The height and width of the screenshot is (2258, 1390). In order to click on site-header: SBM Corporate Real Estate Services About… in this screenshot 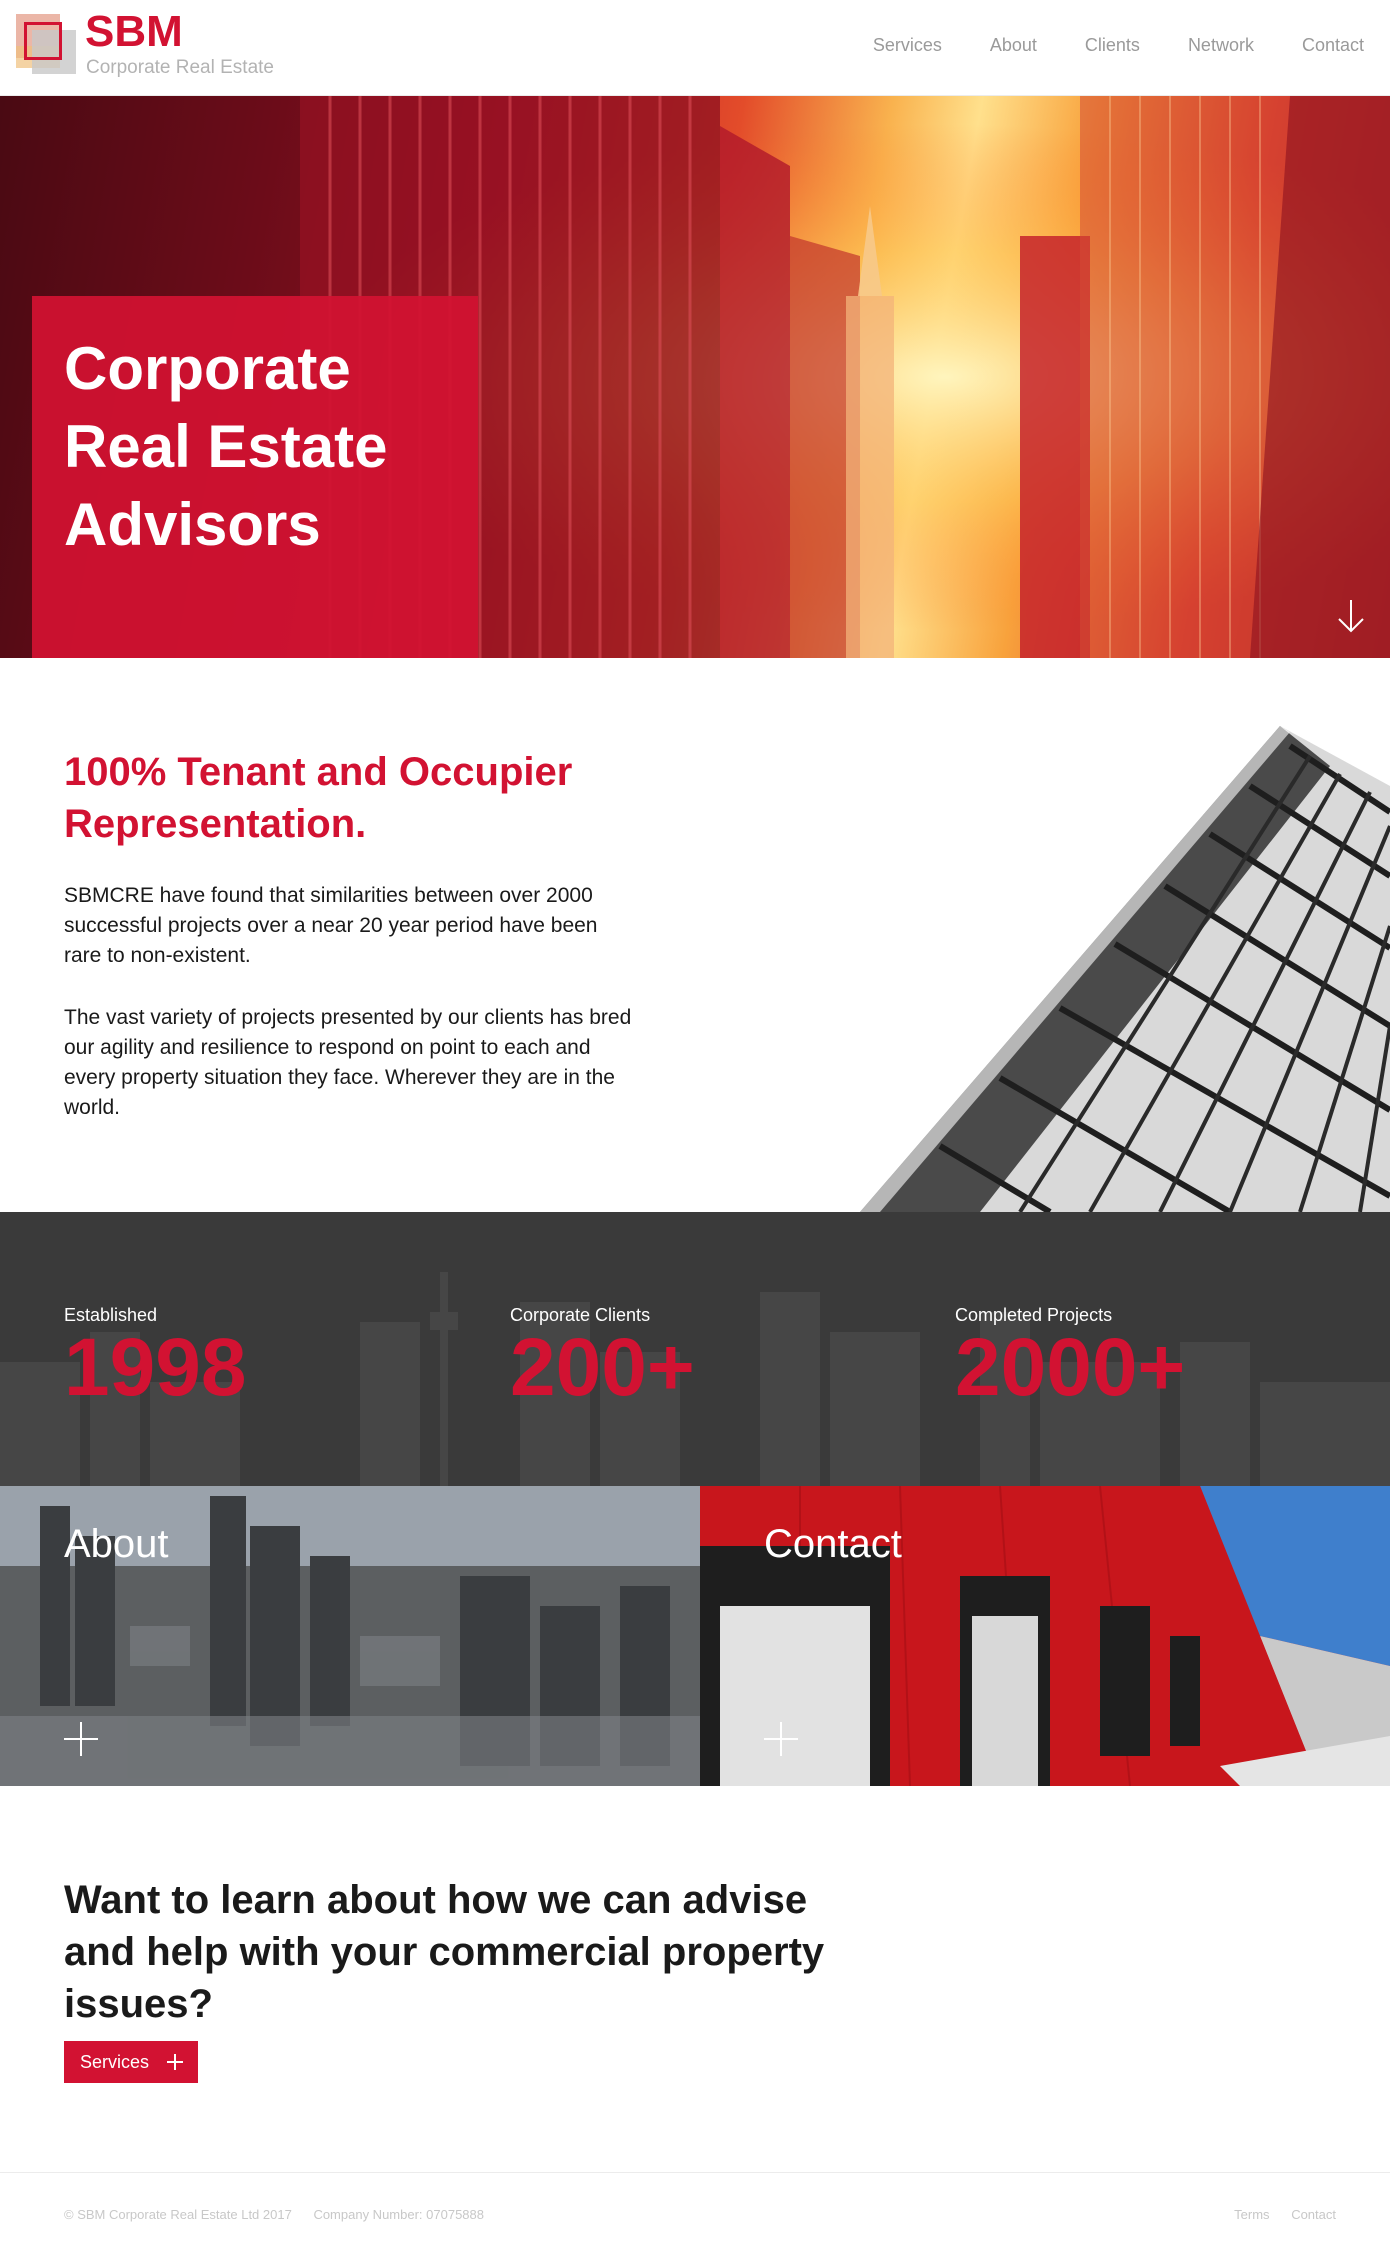, I will do `click(695, 48)`.